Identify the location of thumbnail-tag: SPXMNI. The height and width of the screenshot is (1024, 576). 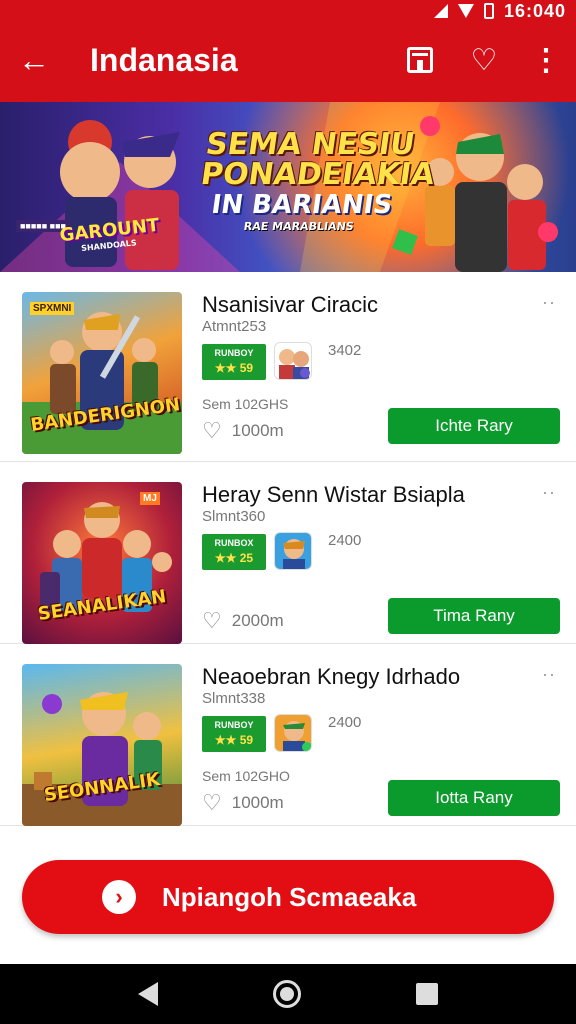
(52, 308).